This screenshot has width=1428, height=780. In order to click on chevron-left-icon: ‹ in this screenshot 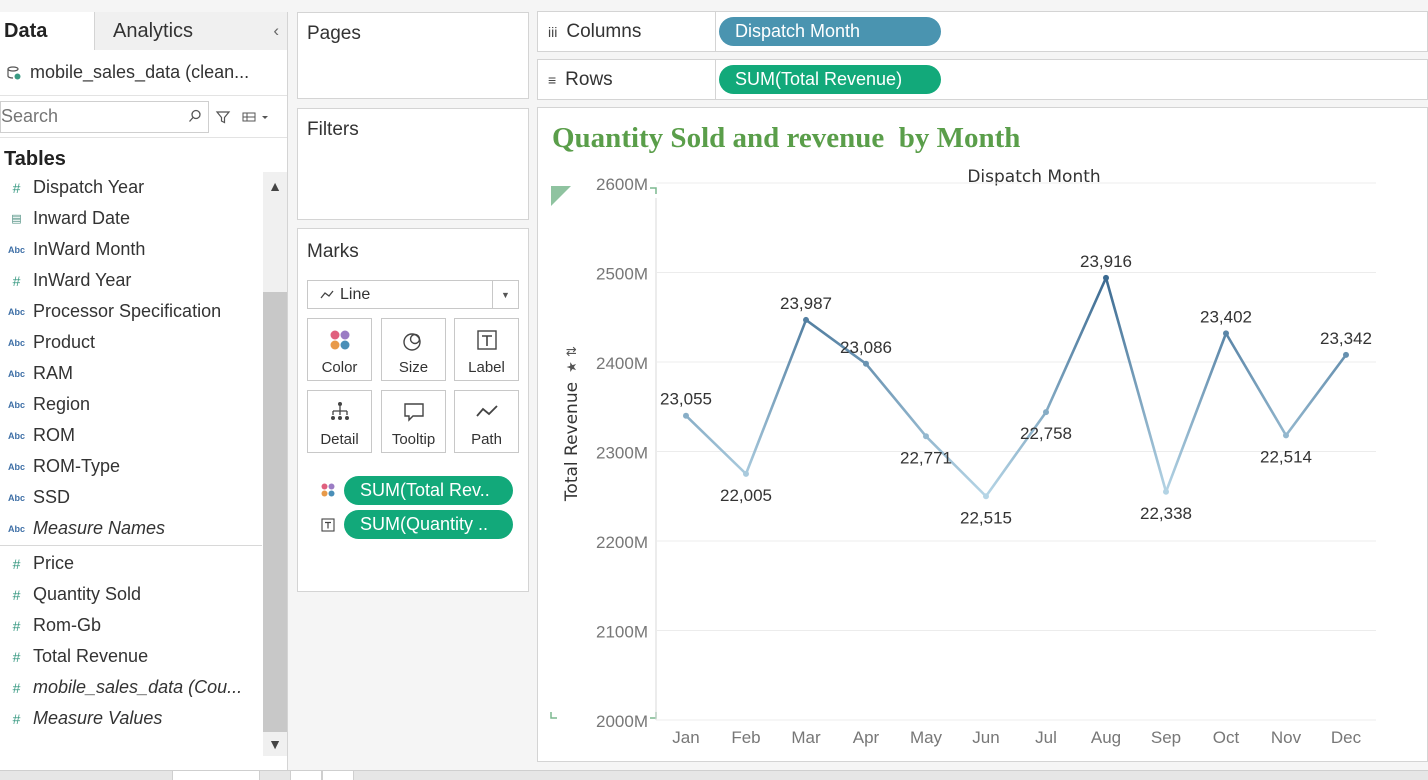, I will do `click(276, 31)`.